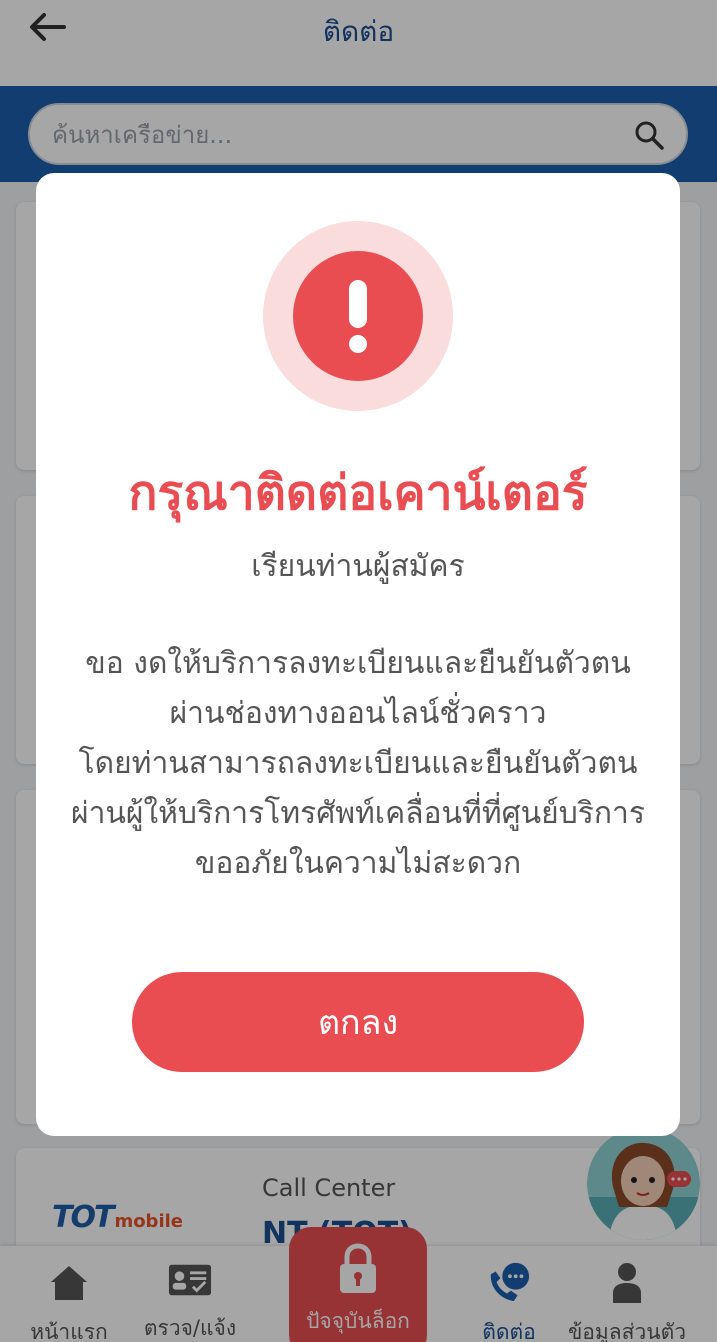 This screenshot has height=1342, width=717. I want to click on exclamation-icon, so click(358, 316).